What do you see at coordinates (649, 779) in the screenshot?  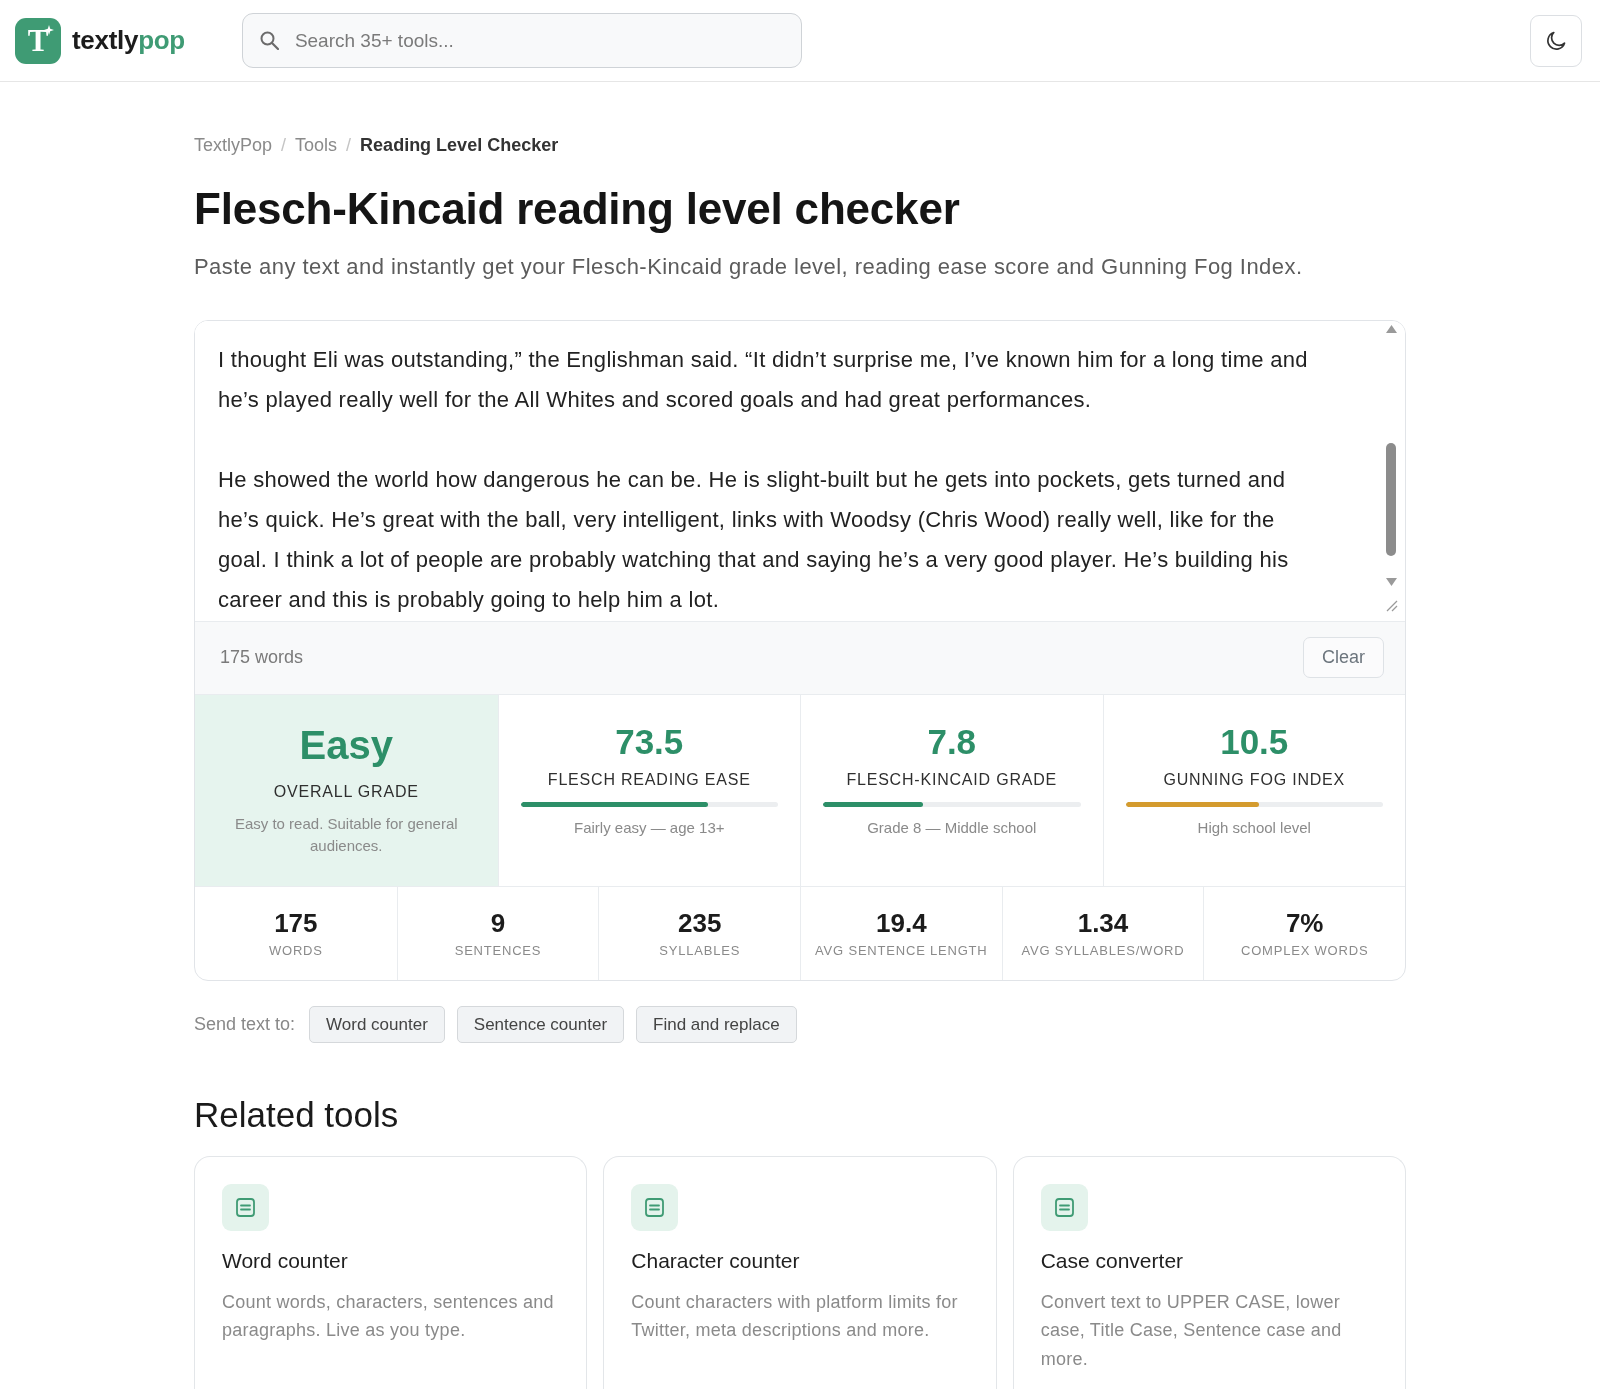 I see `score-label: FLESCH READING EASE` at bounding box center [649, 779].